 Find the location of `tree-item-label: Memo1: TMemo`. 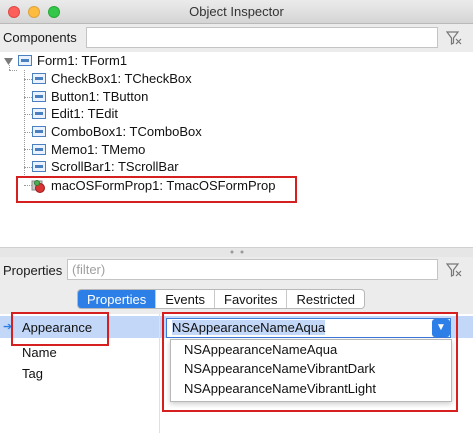

tree-item-label: Memo1: TMemo is located at coordinates (98, 149).